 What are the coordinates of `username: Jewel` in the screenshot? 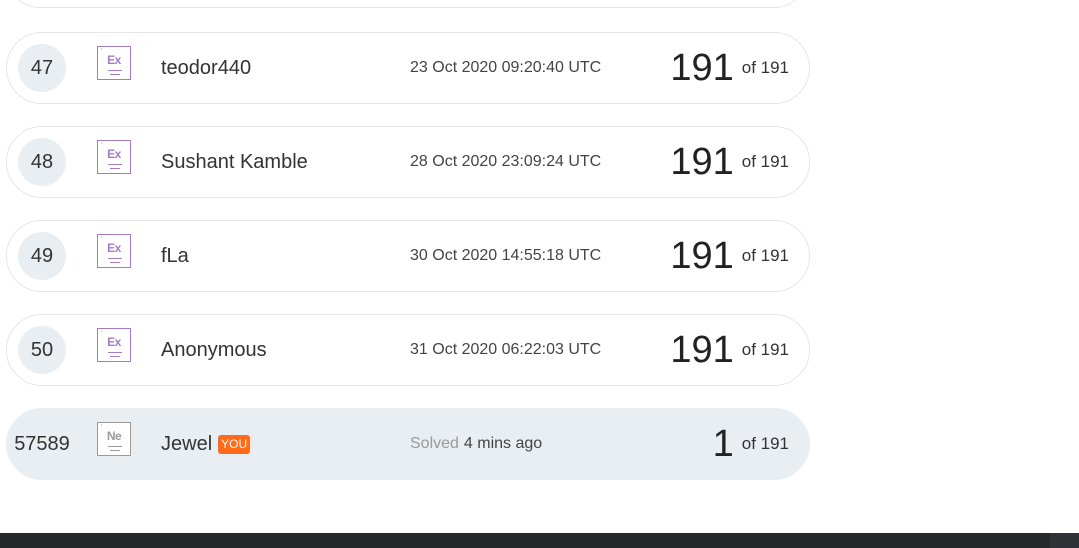 It's located at (187, 443).